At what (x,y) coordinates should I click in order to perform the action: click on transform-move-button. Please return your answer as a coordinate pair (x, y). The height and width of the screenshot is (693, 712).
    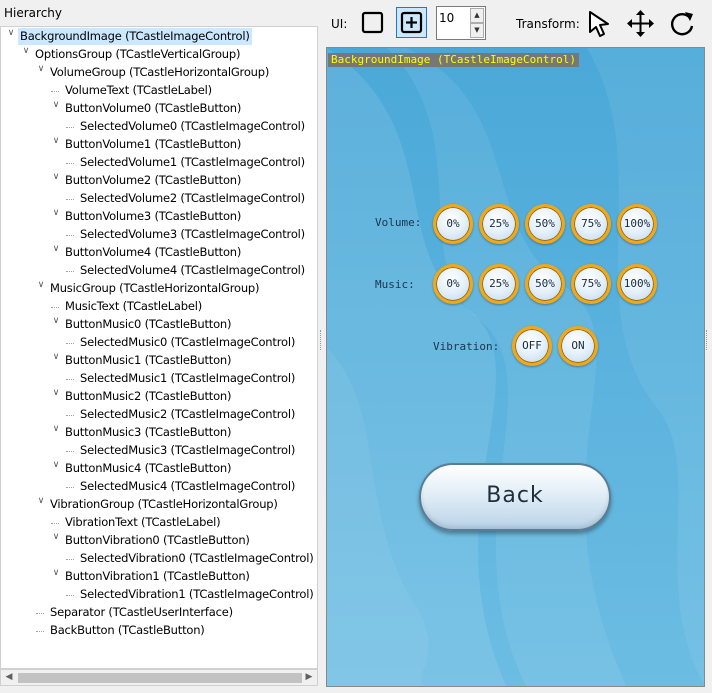
    Looking at the image, I should click on (639, 22).